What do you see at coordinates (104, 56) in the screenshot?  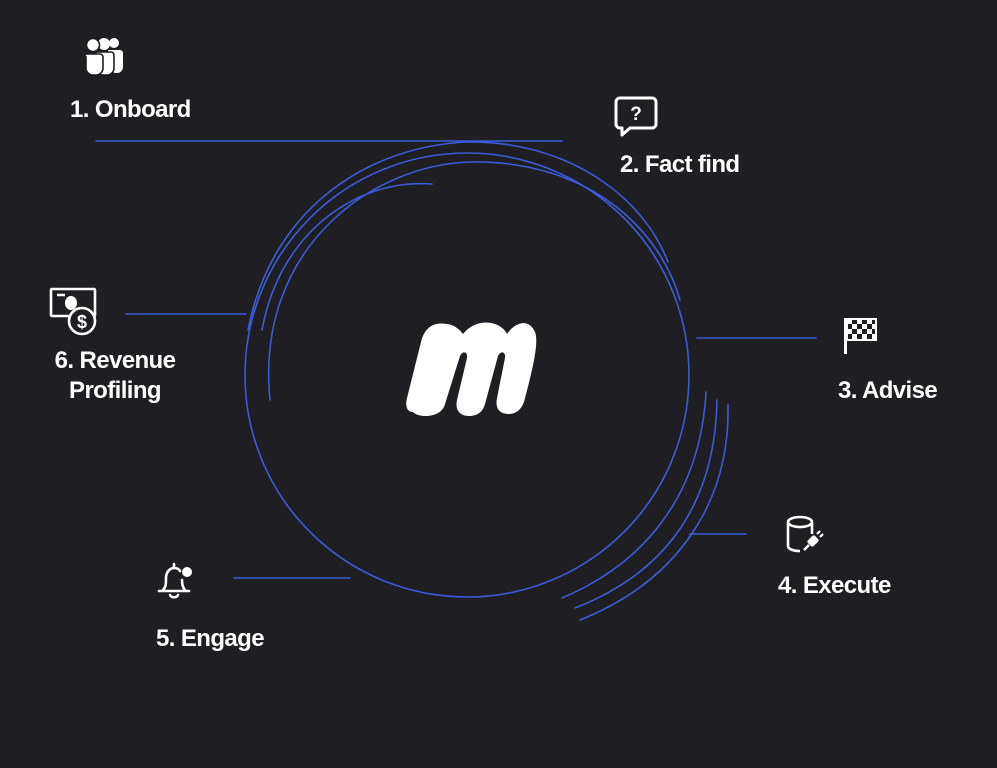 I see `users-icon` at bounding box center [104, 56].